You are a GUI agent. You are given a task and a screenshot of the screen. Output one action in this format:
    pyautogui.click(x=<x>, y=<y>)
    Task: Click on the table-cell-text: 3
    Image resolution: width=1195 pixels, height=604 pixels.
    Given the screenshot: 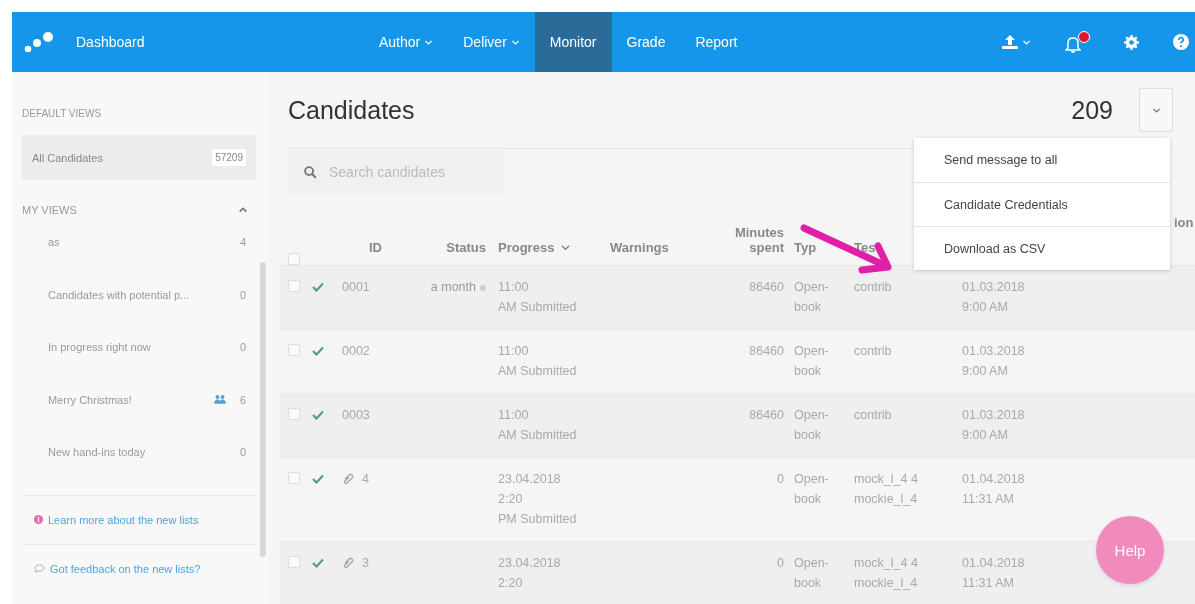 What is the action you would take?
    pyautogui.click(x=365, y=563)
    